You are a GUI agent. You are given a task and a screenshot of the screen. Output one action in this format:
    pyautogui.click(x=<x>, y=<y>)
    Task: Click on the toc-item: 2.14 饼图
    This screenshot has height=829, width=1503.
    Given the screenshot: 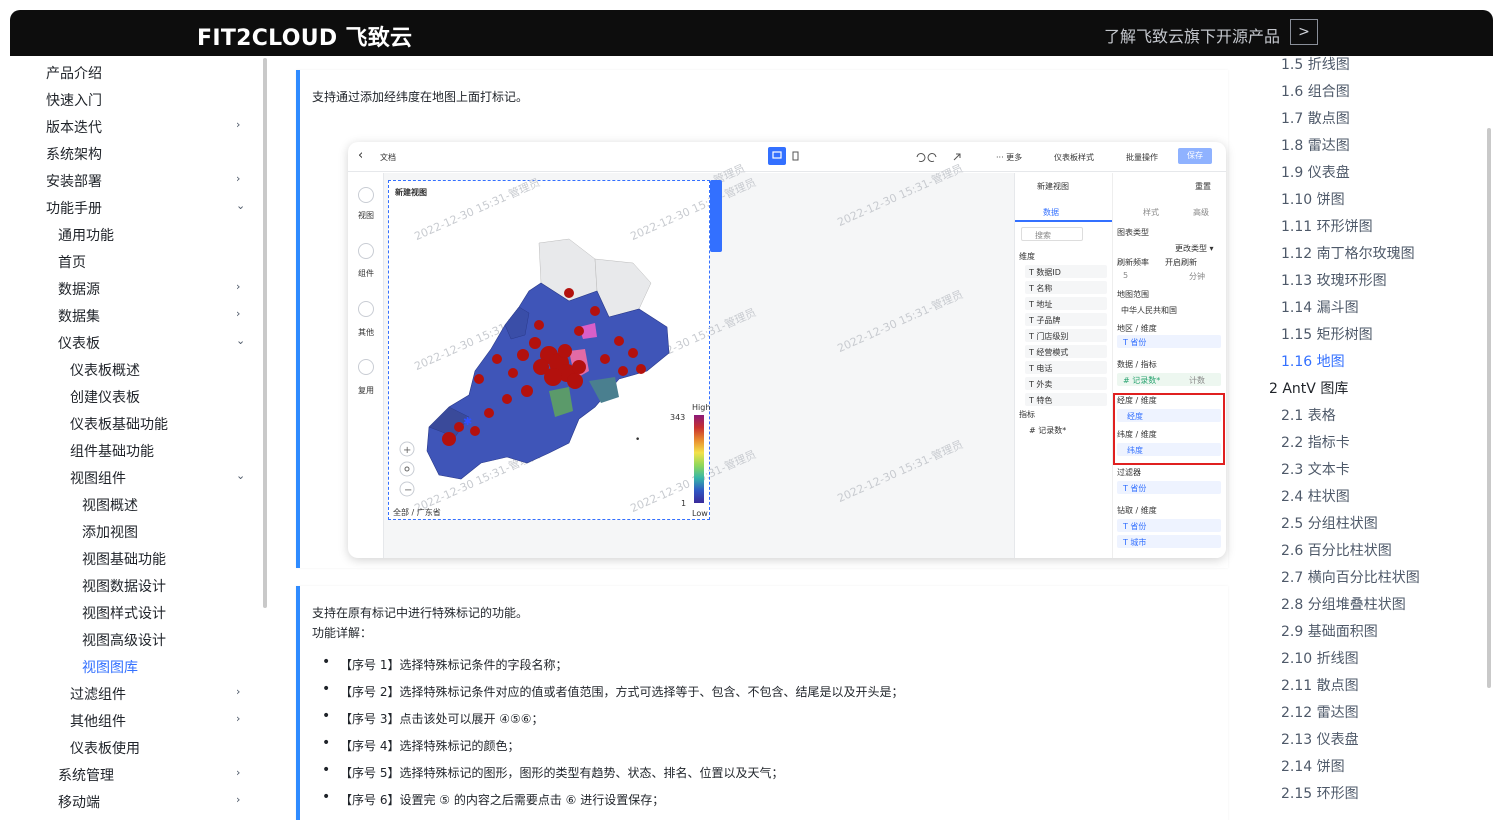 What is the action you would take?
    pyautogui.click(x=1313, y=766)
    